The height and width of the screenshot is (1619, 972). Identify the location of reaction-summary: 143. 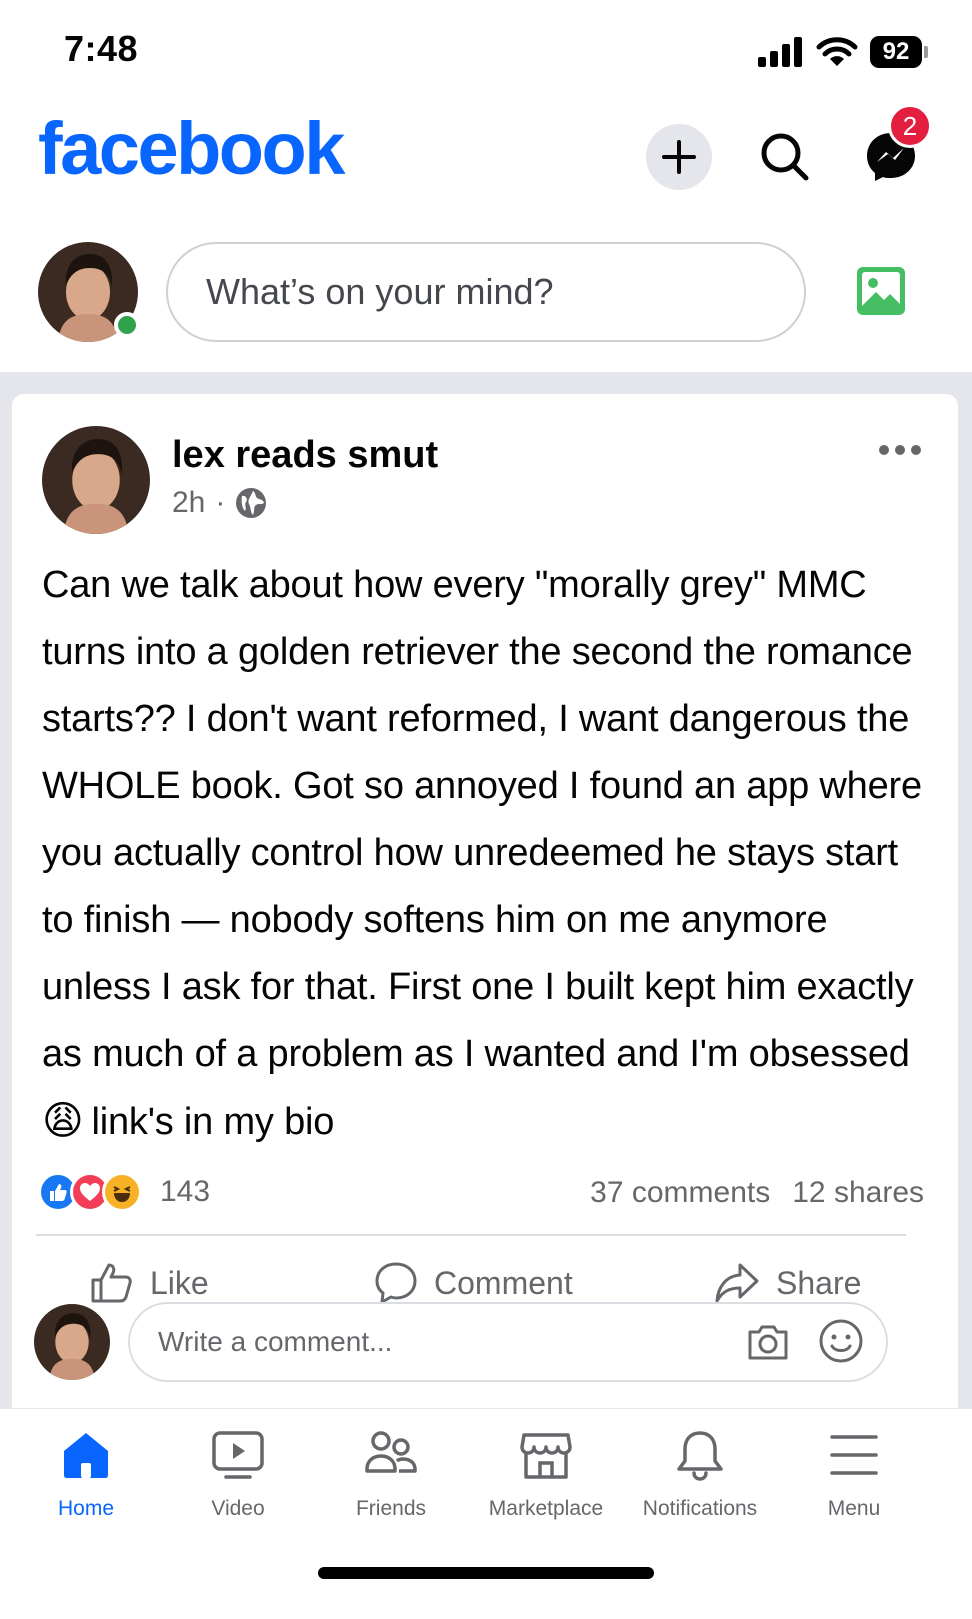
(124, 1192).